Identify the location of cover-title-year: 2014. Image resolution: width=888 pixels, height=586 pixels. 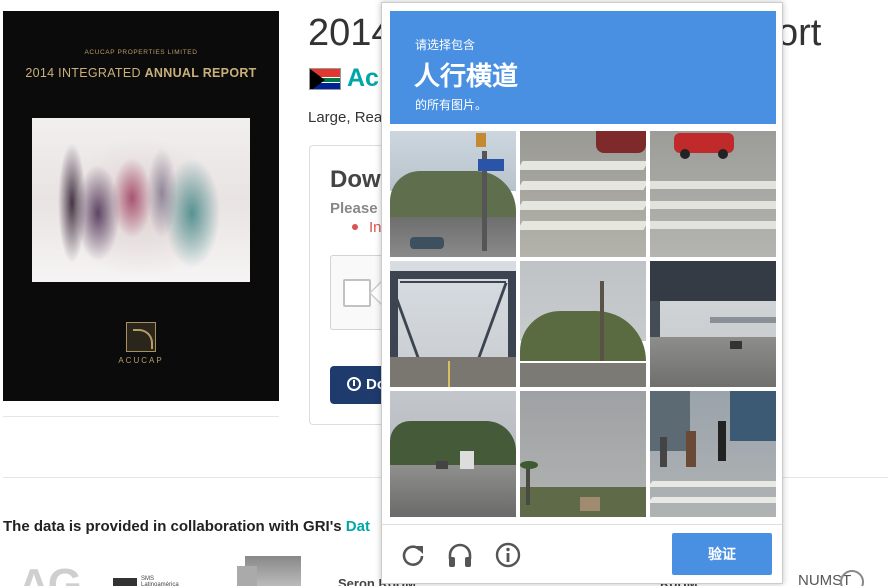
(40, 73).